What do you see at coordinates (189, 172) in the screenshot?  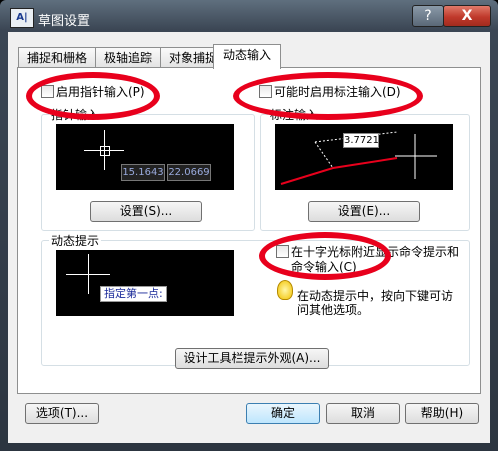 I see `coord-y-readout: 22.0669` at bounding box center [189, 172].